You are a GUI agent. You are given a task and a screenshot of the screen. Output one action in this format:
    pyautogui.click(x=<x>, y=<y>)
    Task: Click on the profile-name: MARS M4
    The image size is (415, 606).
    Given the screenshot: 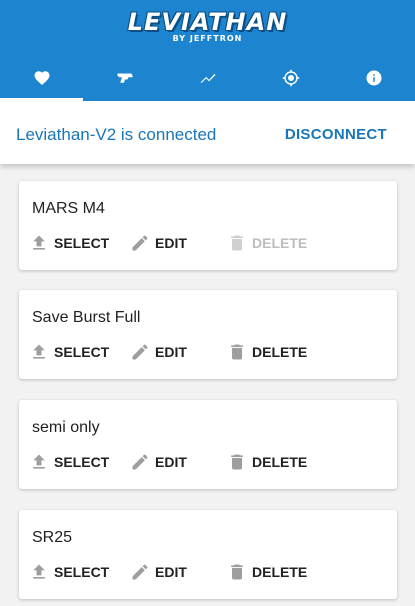 What is the action you would take?
    pyautogui.click(x=68, y=208)
    